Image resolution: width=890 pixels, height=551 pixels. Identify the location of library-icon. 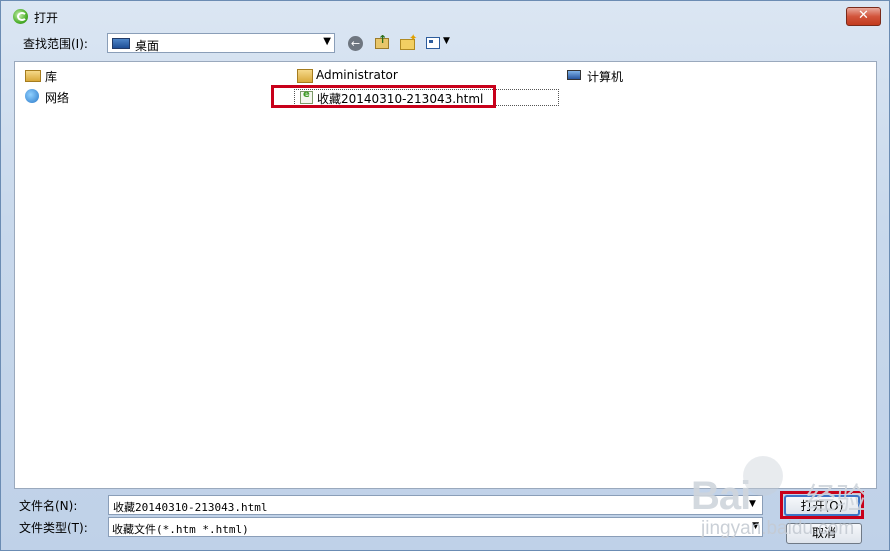
(33, 76).